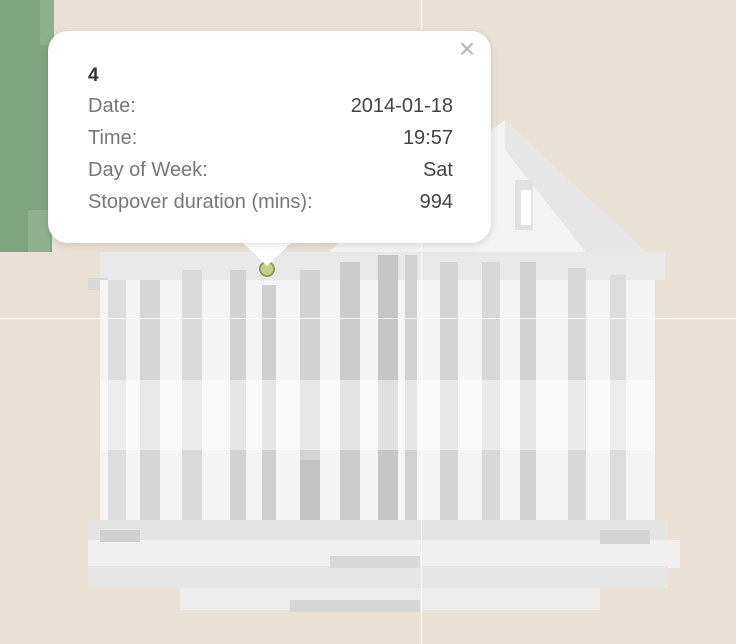 Image resolution: width=736 pixels, height=644 pixels. What do you see at coordinates (148, 169) in the screenshot?
I see `row-label: Day of Week:` at bounding box center [148, 169].